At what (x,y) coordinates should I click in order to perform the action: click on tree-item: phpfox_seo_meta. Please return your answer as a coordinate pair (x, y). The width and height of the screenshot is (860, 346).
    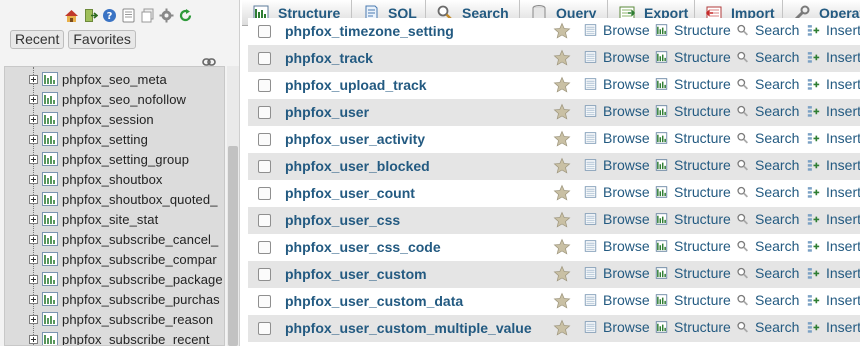
    Looking at the image, I should click on (98, 79).